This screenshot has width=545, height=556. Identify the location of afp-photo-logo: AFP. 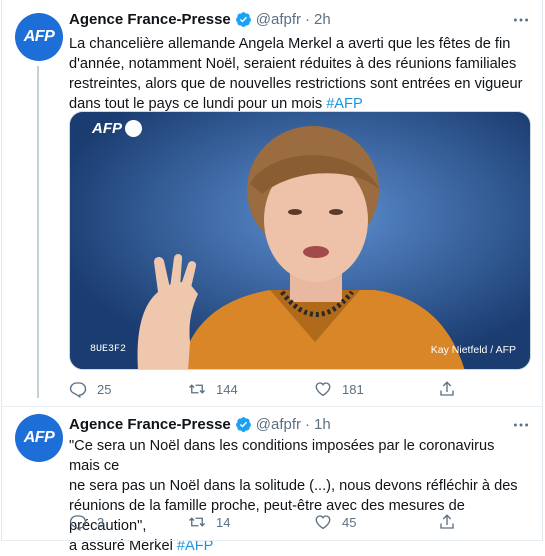
(117, 128).